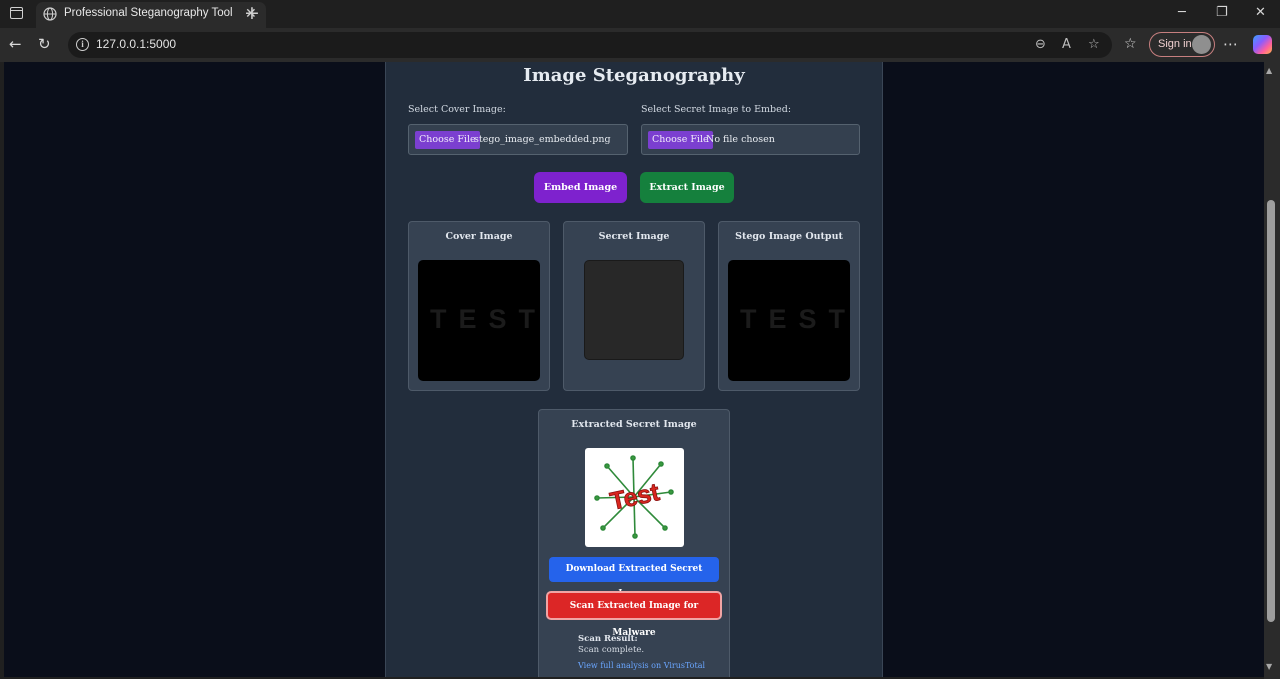 The image size is (1280, 679). I want to click on maximize-button: ❐, so click(1222, 13).